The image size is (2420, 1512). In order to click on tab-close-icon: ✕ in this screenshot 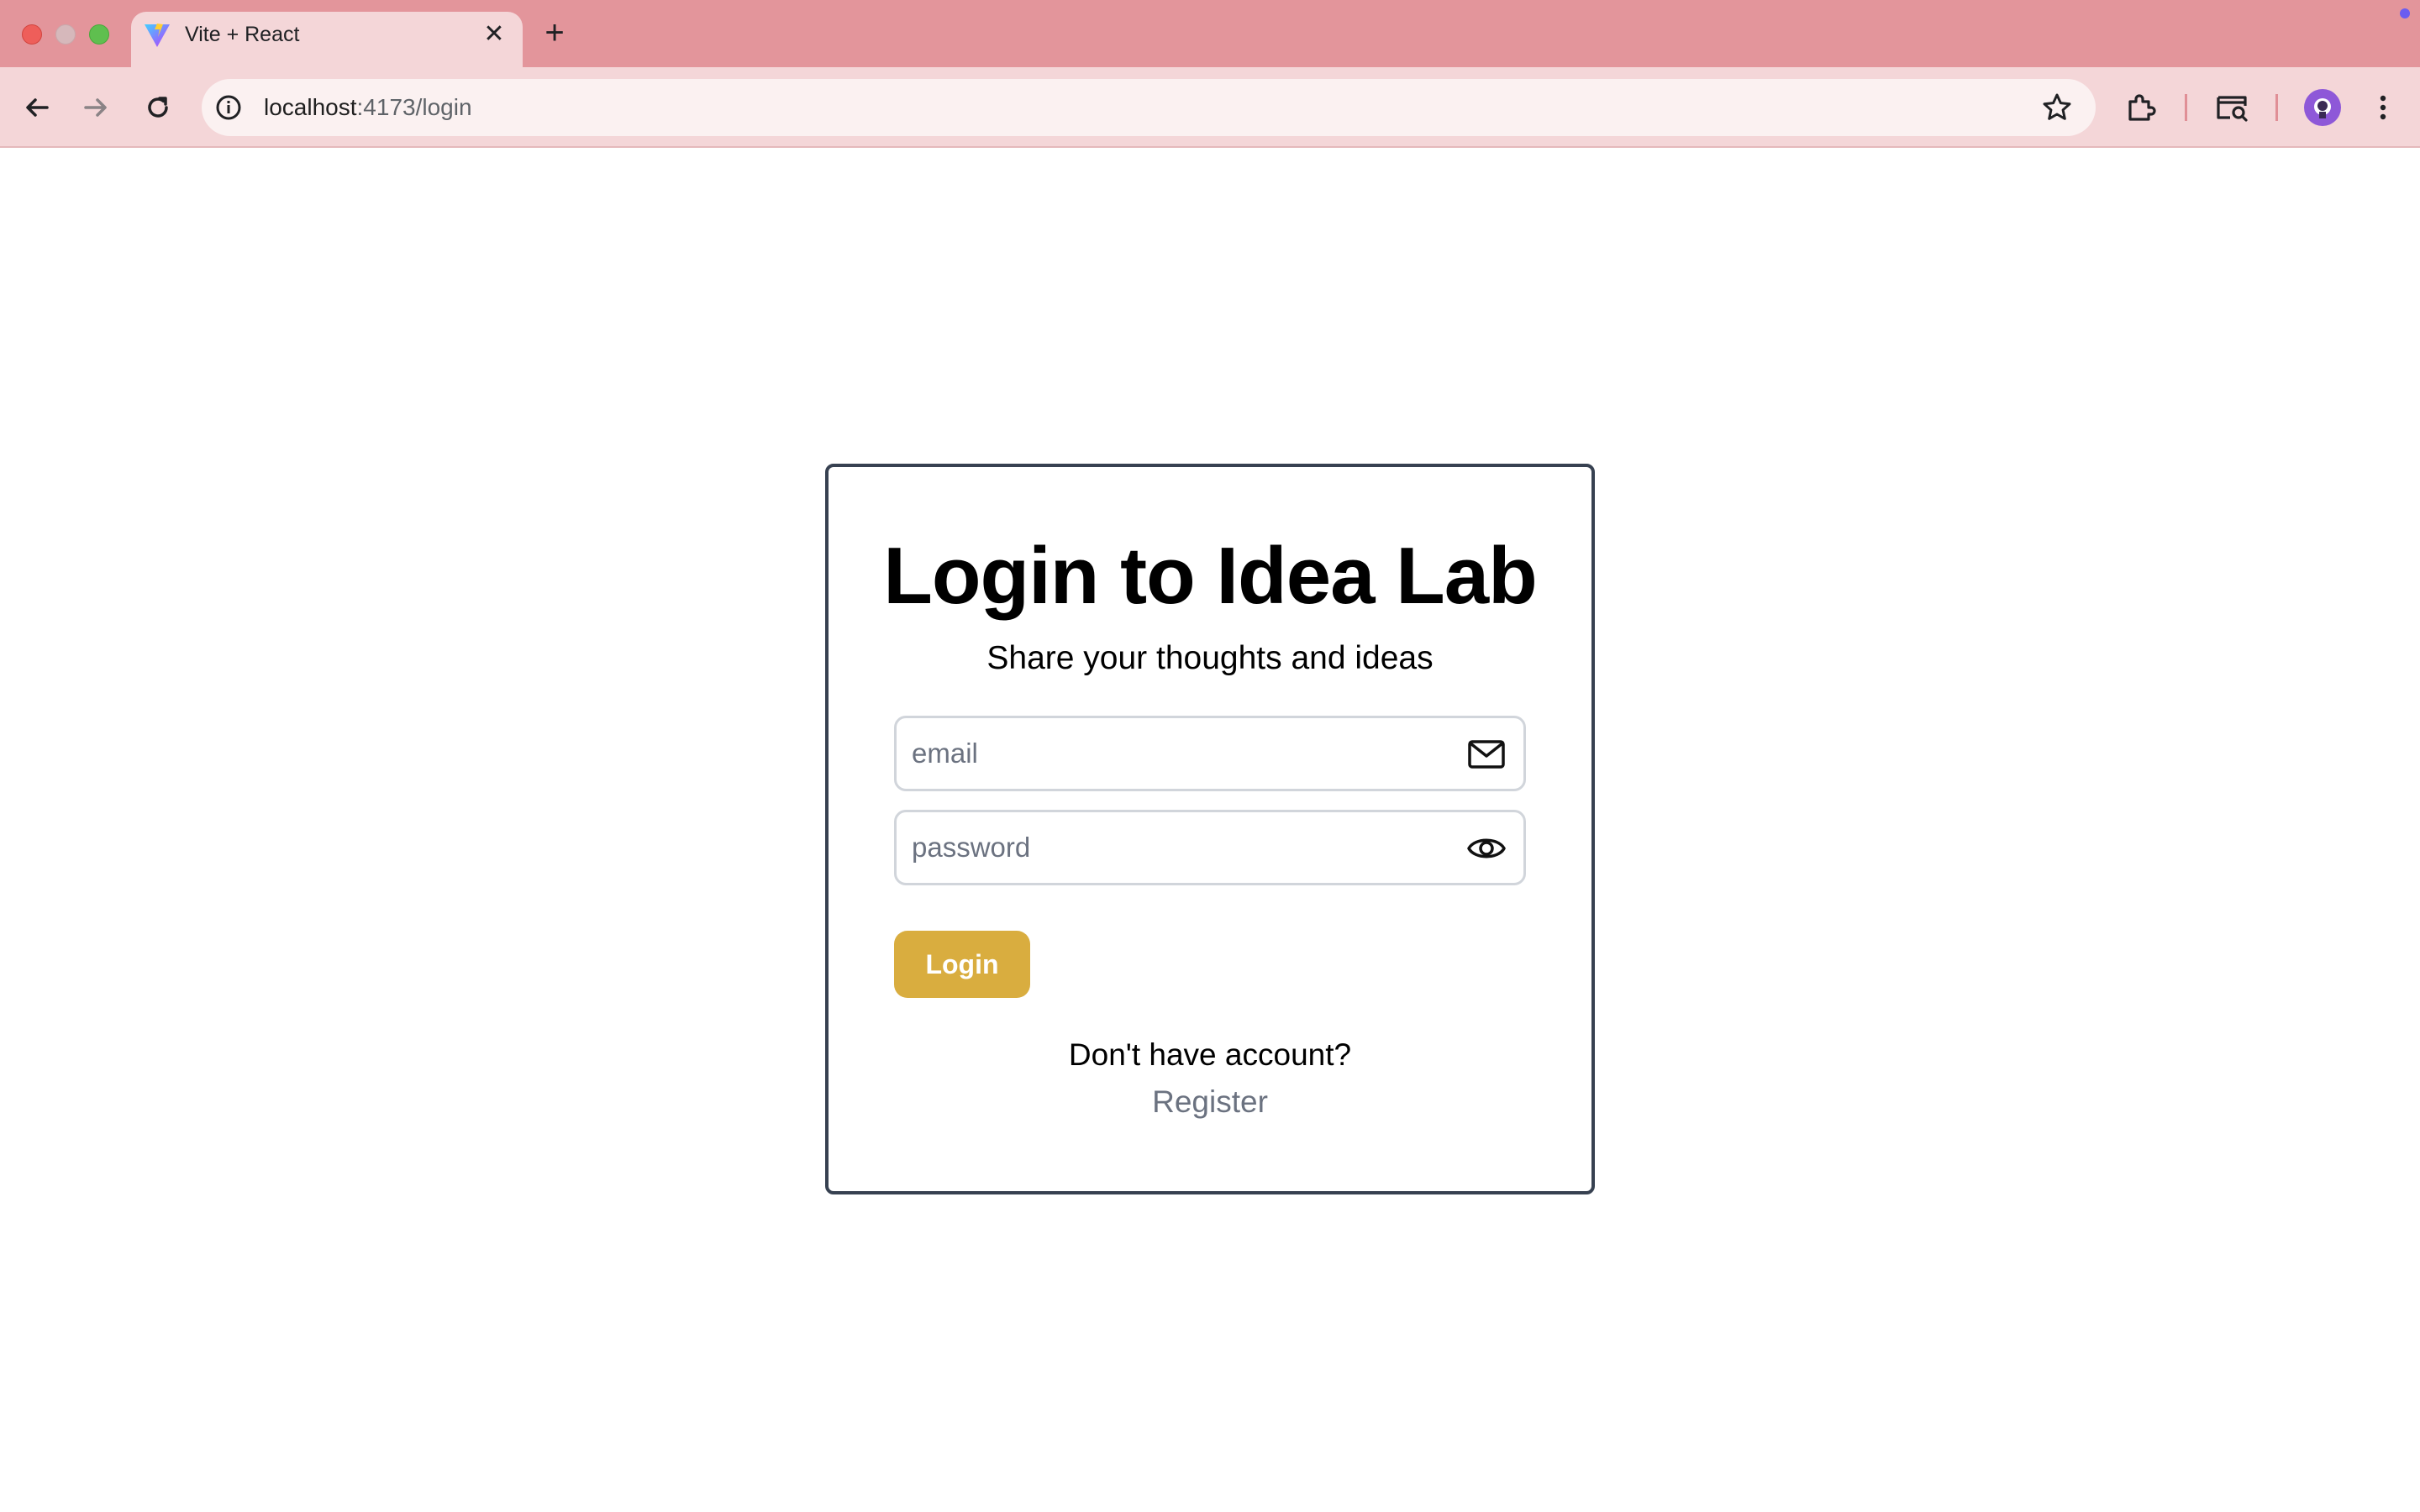, I will do `click(495, 34)`.